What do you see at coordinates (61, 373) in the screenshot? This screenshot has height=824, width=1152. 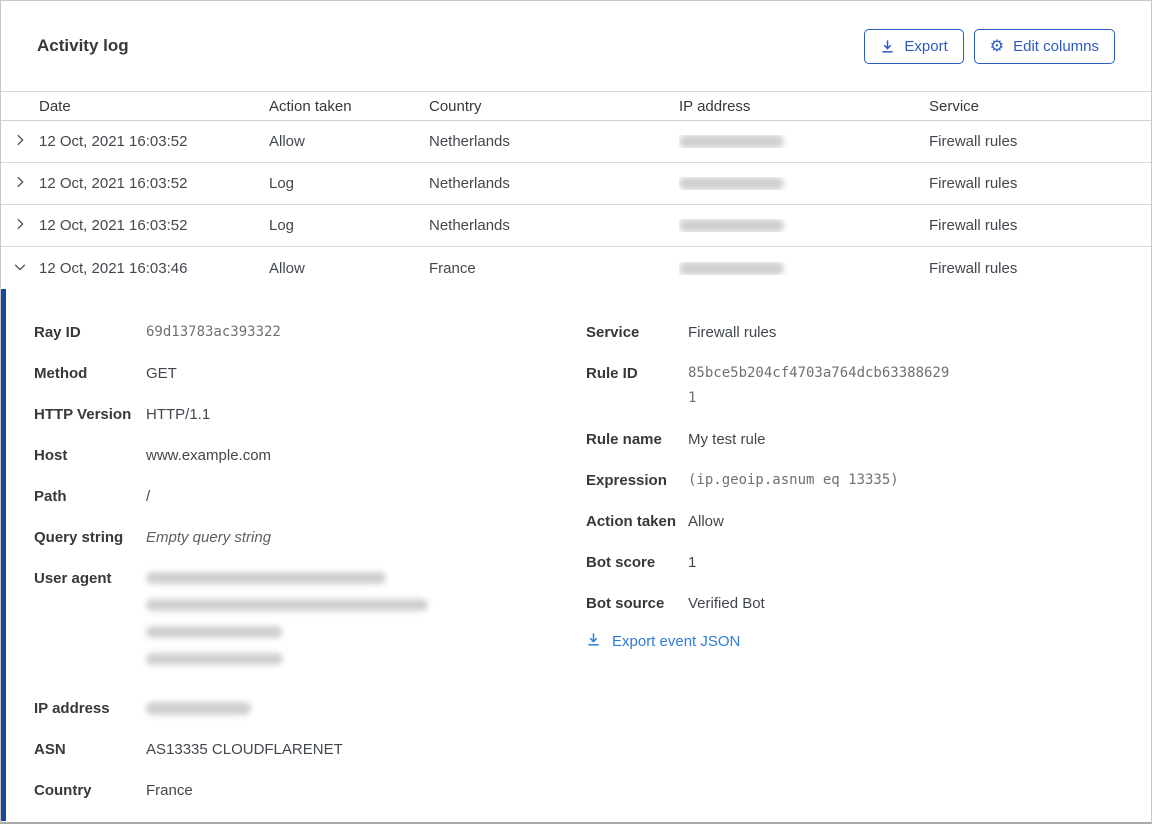 I see `method-label: Method` at bounding box center [61, 373].